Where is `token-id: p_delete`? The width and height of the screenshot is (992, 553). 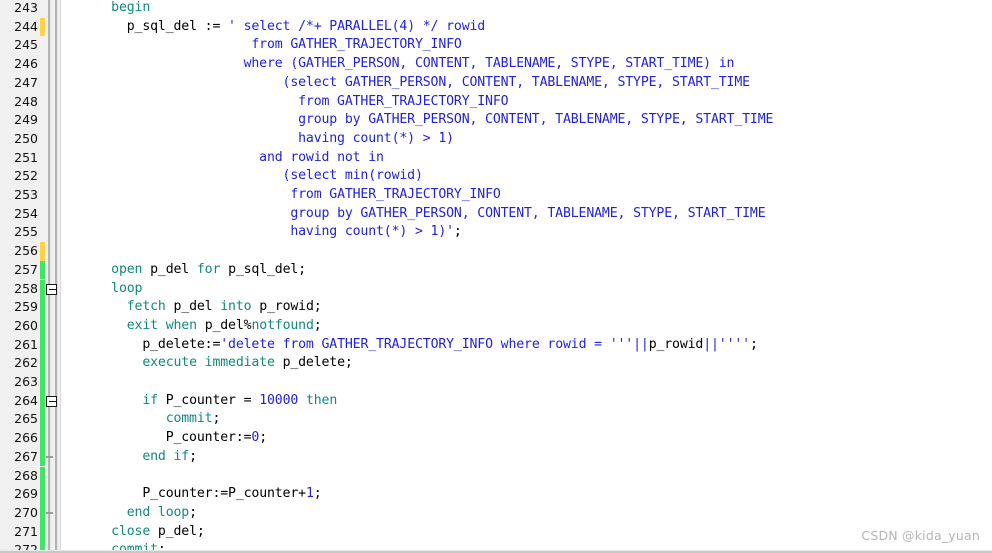
token-id: p_delete is located at coordinates (313, 363).